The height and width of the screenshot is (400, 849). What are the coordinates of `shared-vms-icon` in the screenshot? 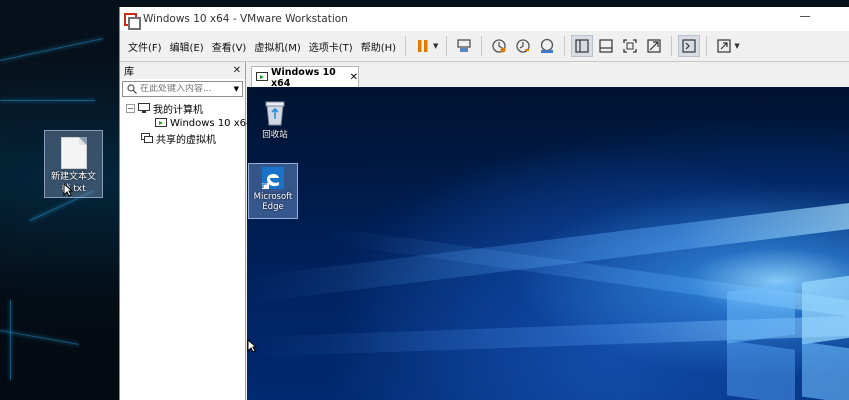 It's located at (147, 138).